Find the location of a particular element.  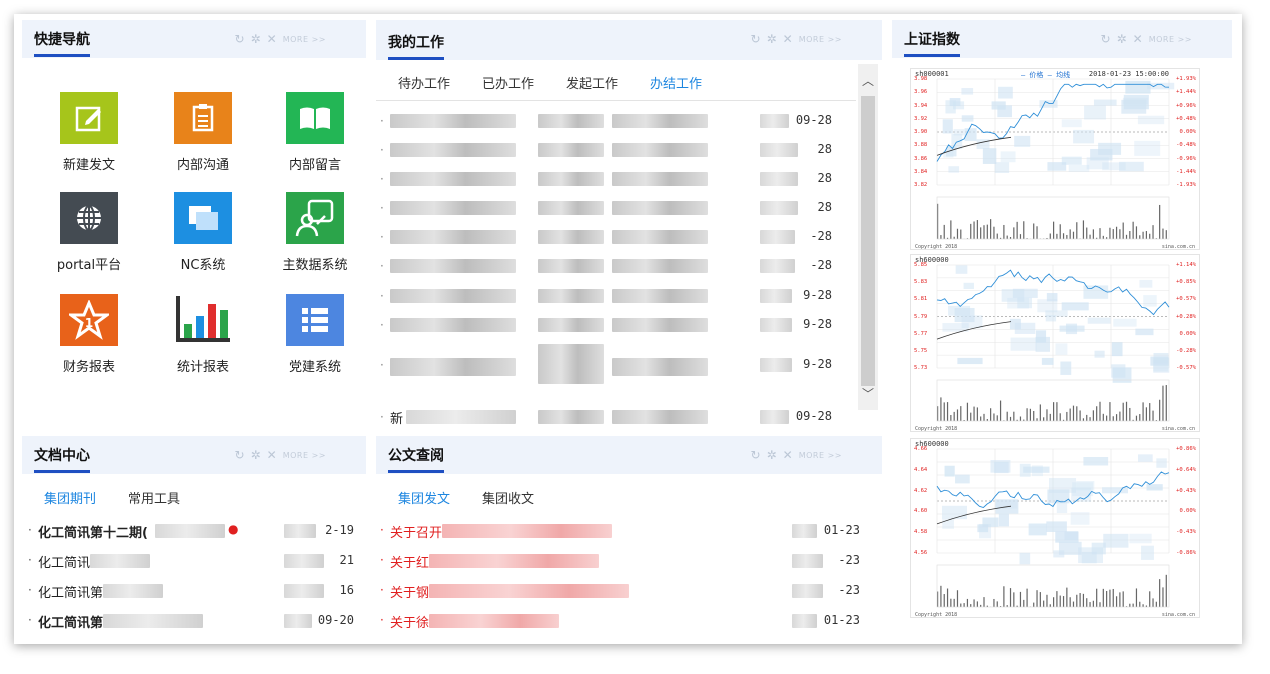

official-date: -23 is located at coordinates (849, 590).